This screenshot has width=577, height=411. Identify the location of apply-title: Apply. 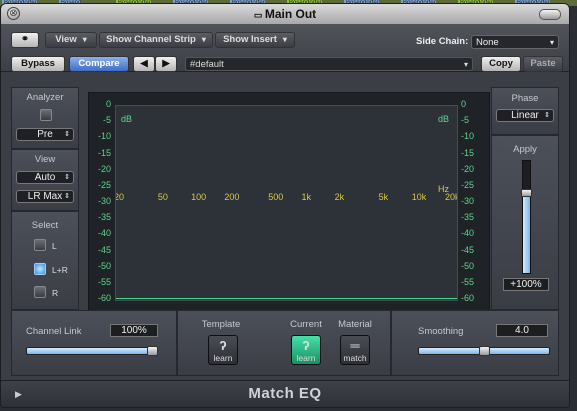
(525, 149).